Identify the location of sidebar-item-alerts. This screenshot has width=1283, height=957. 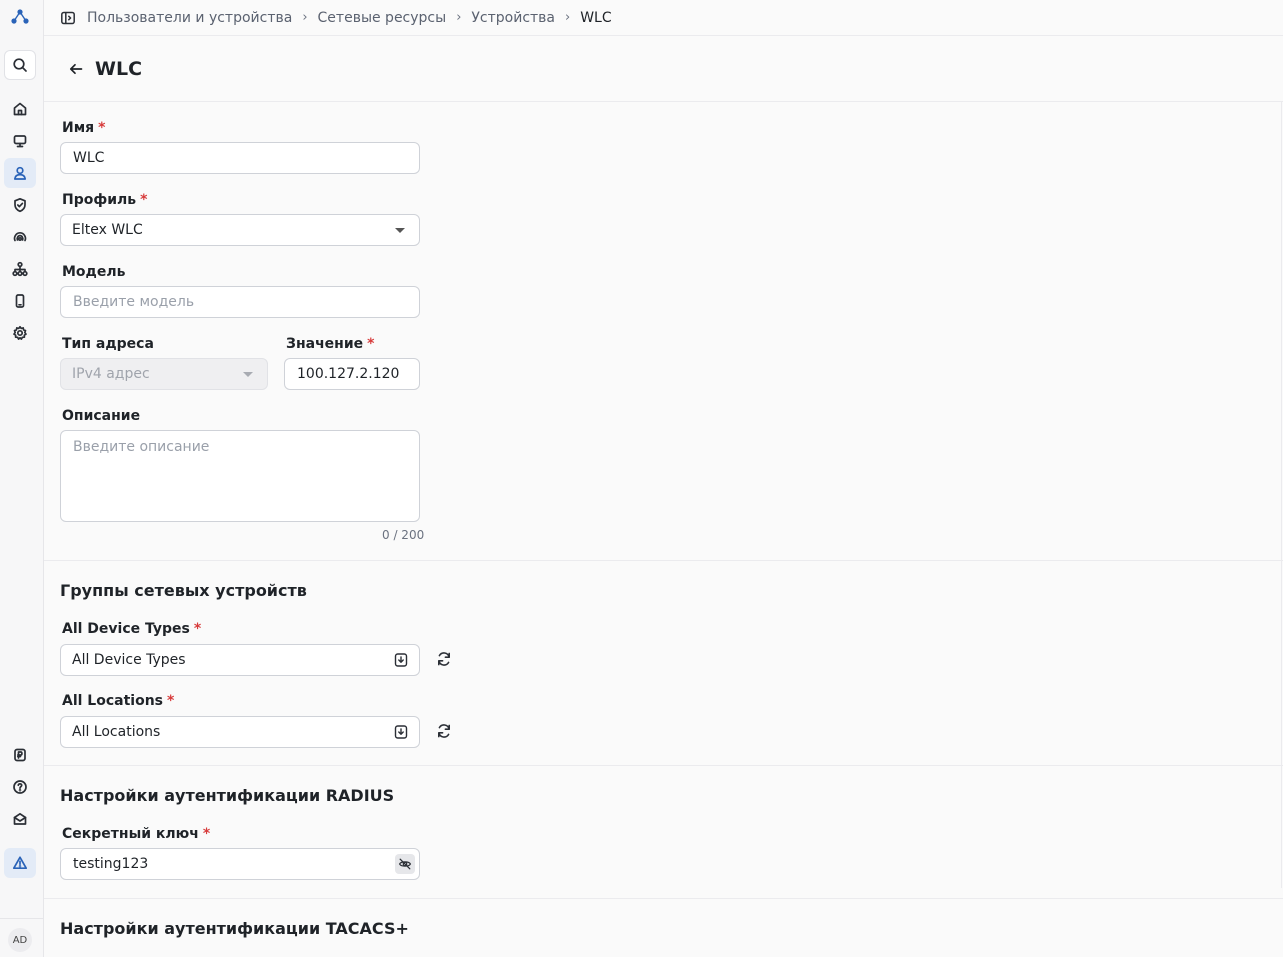
(20, 863).